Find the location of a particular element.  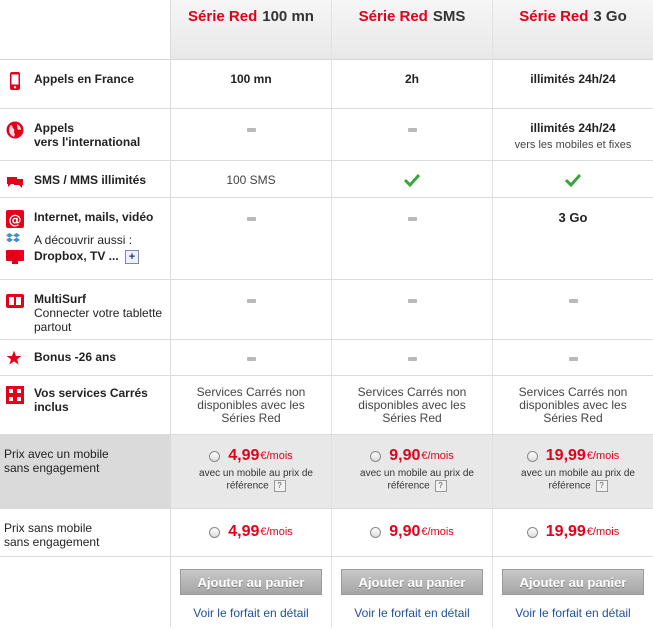

cell-value: 3 Go is located at coordinates (573, 217).